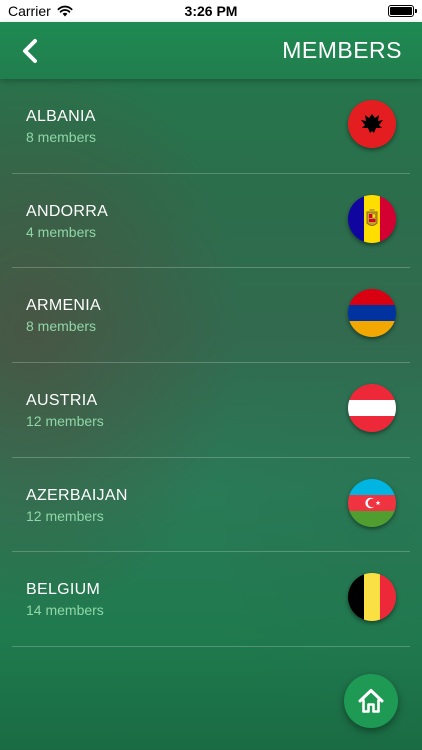 This screenshot has width=422, height=750. I want to click on nav-bar: MEMBERS, so click(211, 50).